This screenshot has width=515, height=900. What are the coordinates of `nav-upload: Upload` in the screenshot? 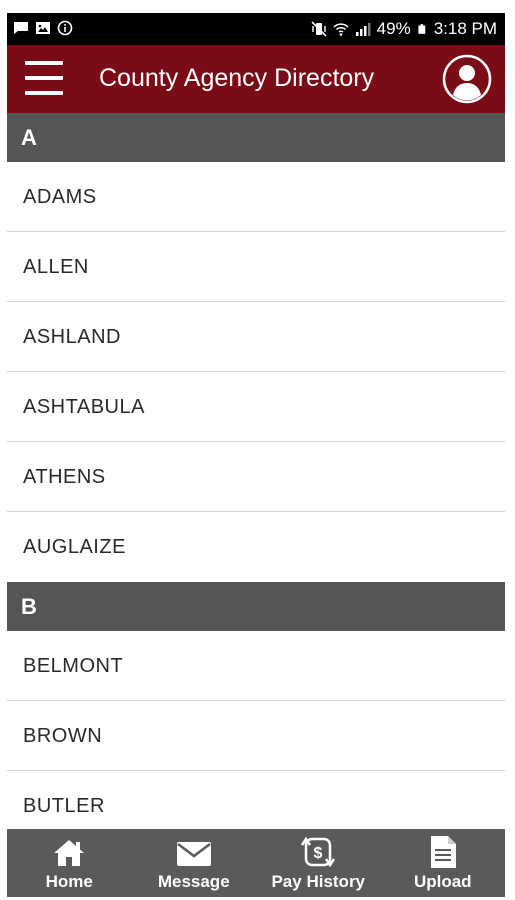 It's located at (443, 863).